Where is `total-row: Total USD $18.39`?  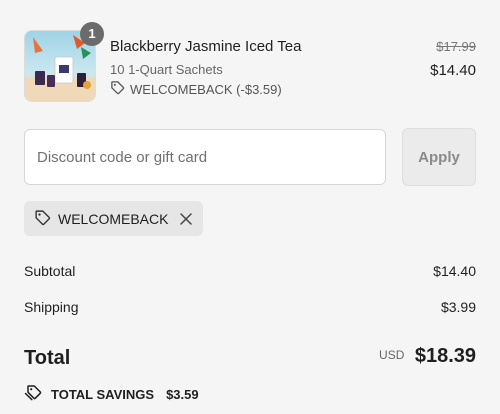
total-row: Total USD $18.39 is located at coordinates (250, 360).